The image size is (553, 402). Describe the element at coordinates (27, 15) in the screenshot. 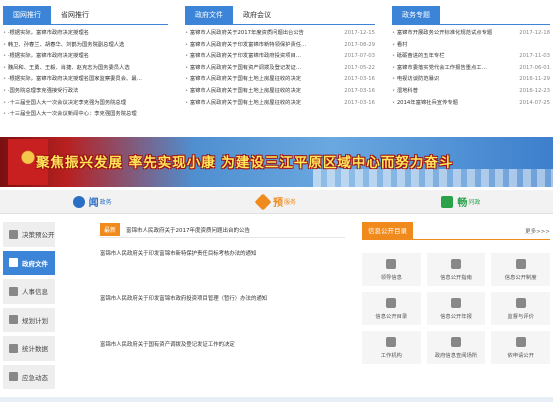

I see `tab-national: 国网推行` at that location.